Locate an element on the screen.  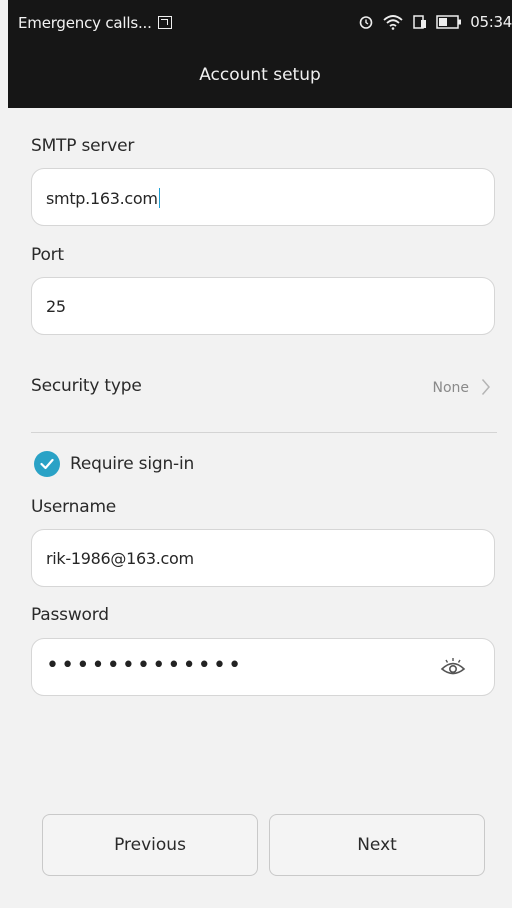
require-signin-label: Require sign-in is located at coordinates (132, 464).